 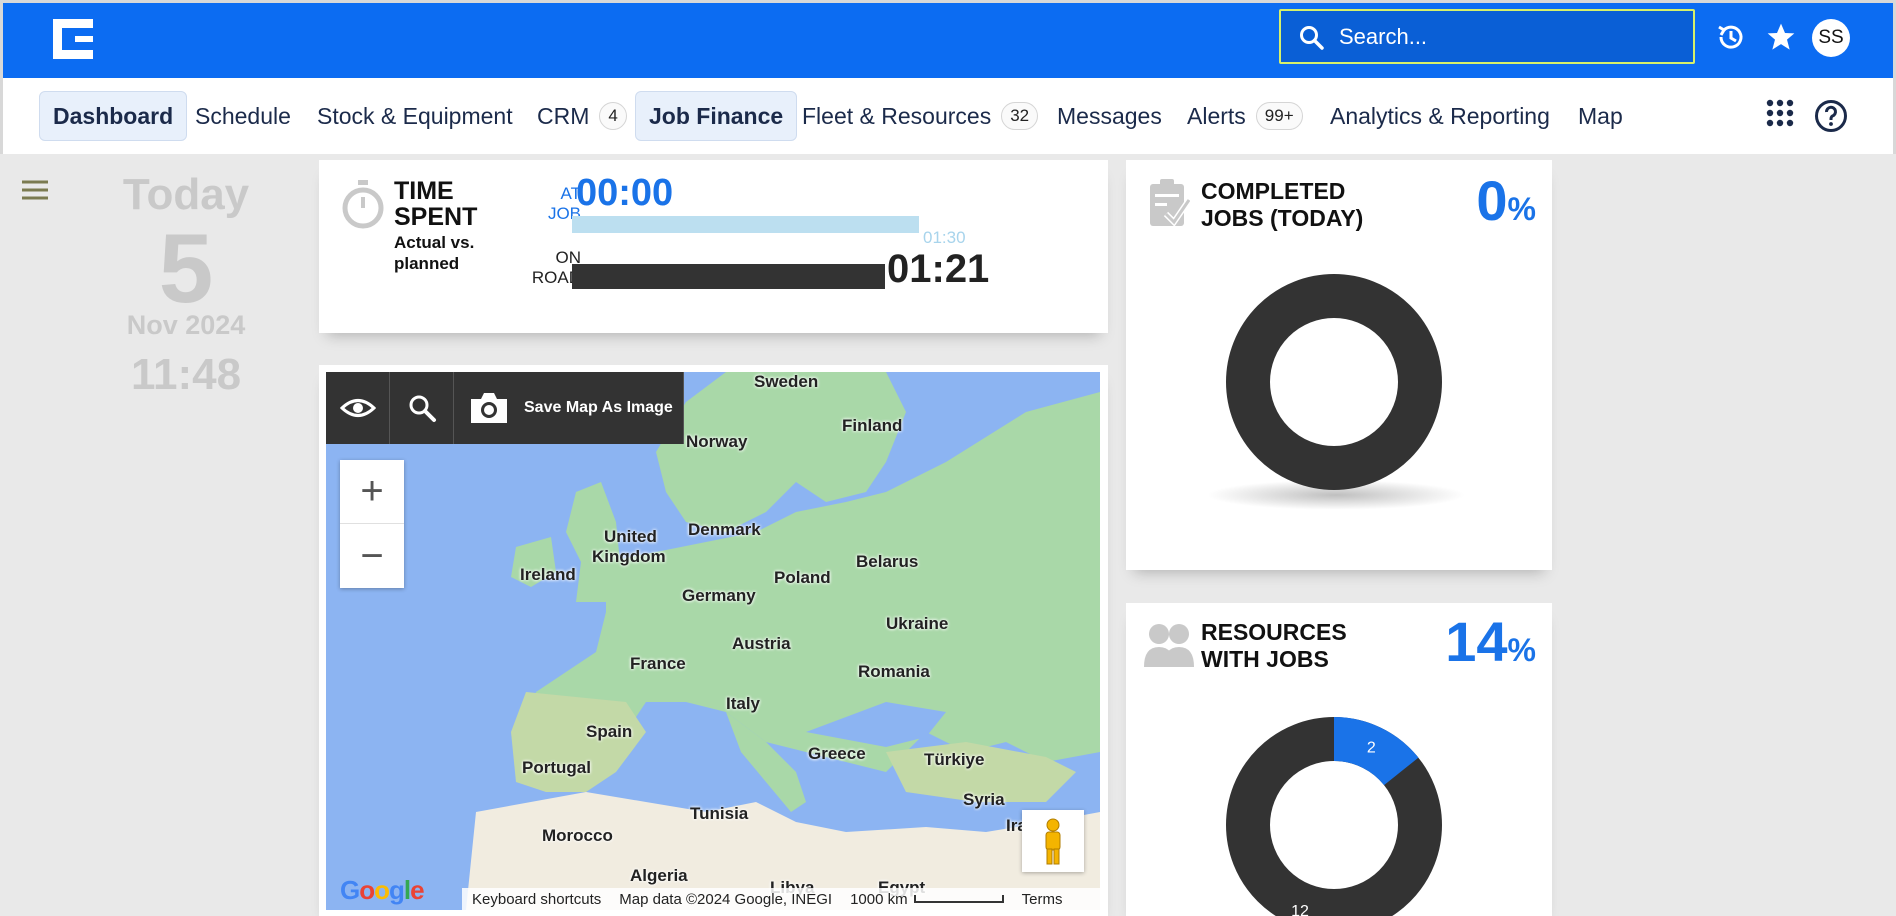 I want to click on street-view-pegman, so click(x=1053, y=841).